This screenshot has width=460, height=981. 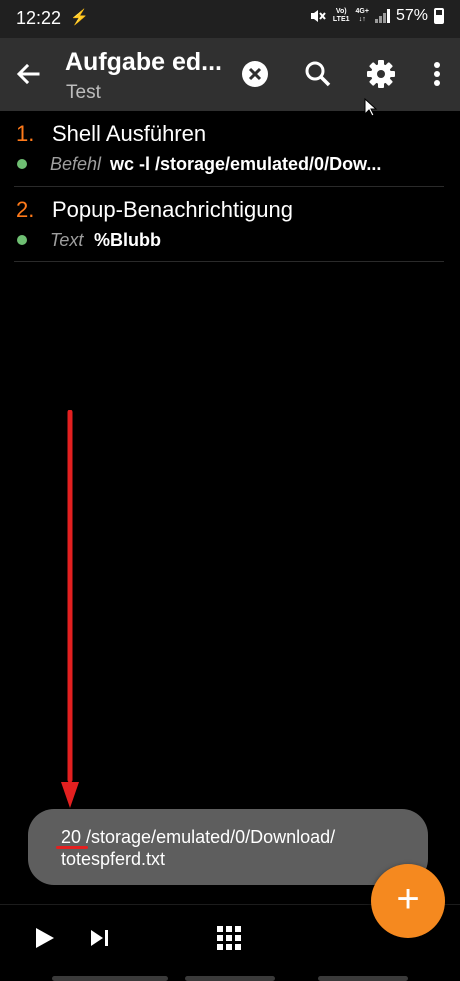 What do you see at coordinates (437, 74) in the screenshot?
I see `overflow-menu-icon` at bounding box center [437, 74].